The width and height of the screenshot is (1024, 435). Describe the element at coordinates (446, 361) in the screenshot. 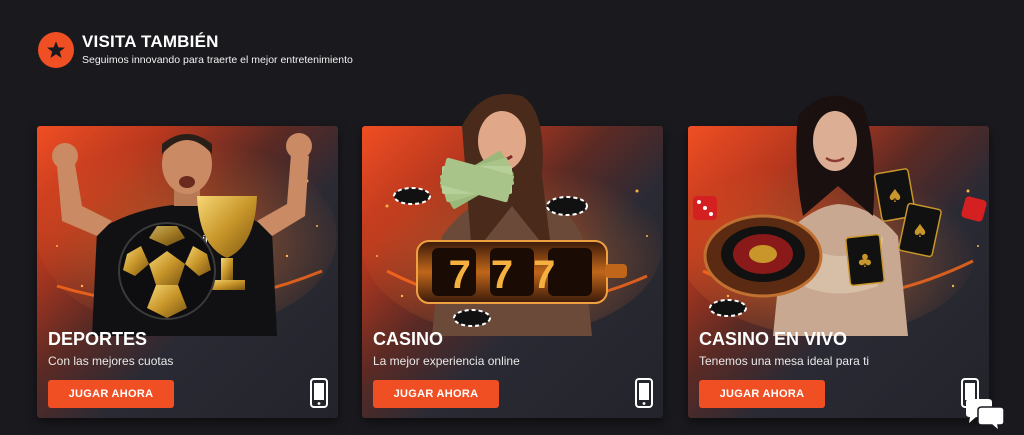

I see `card-description: La mejor experiencia online` at that location.